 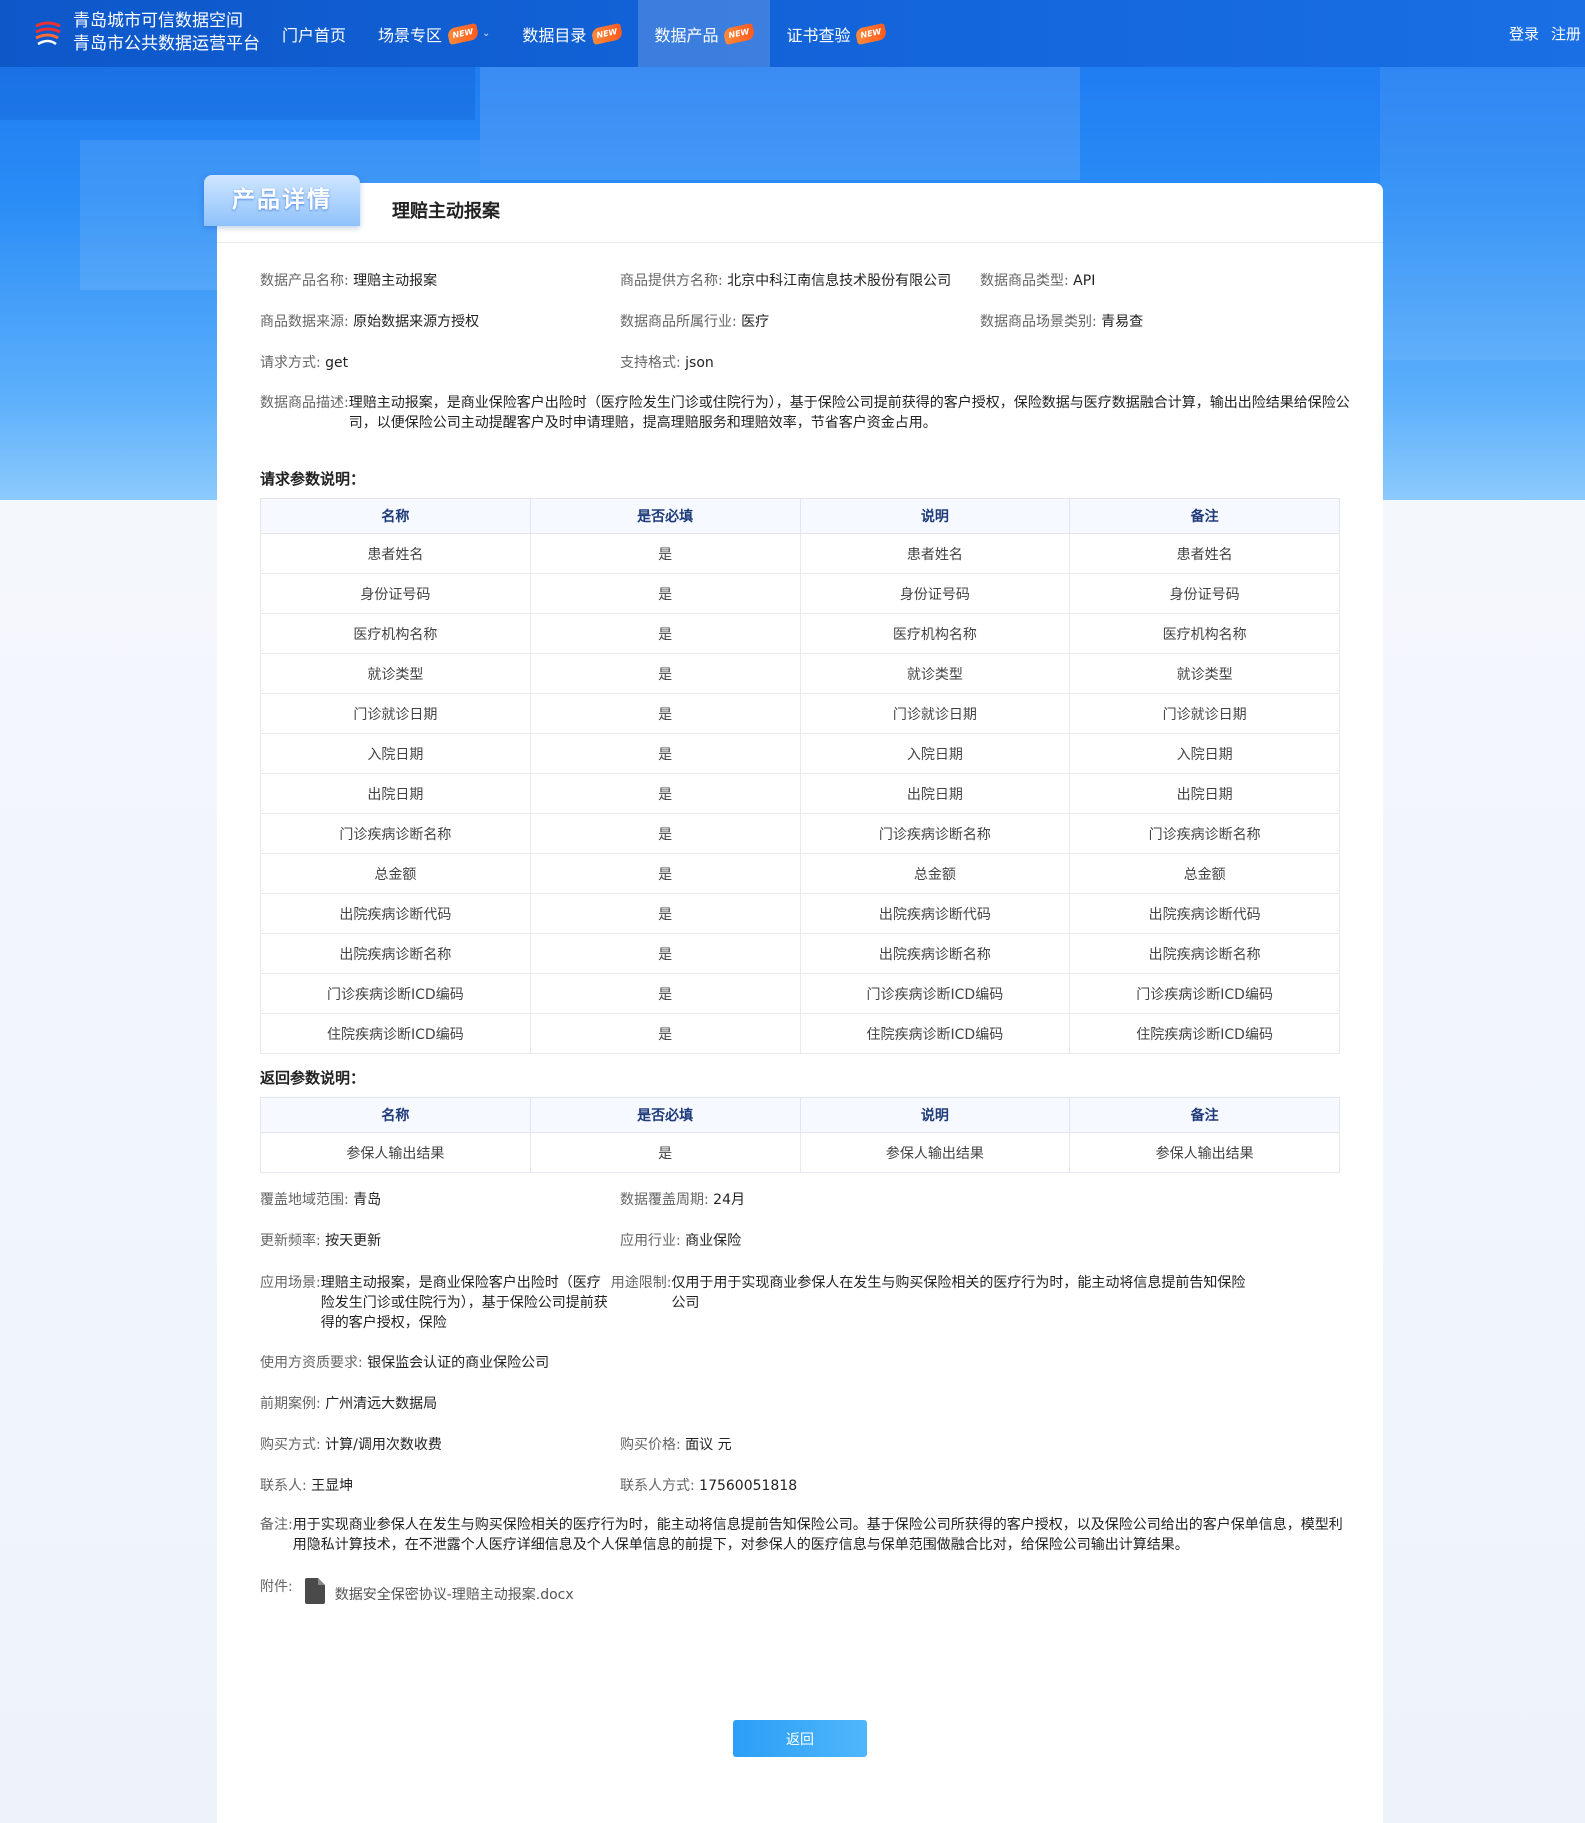 What do you see at coordinates (1566, 33) in the screenshot?
I see `register-link: 注册` at bounding box center [1566, 33].